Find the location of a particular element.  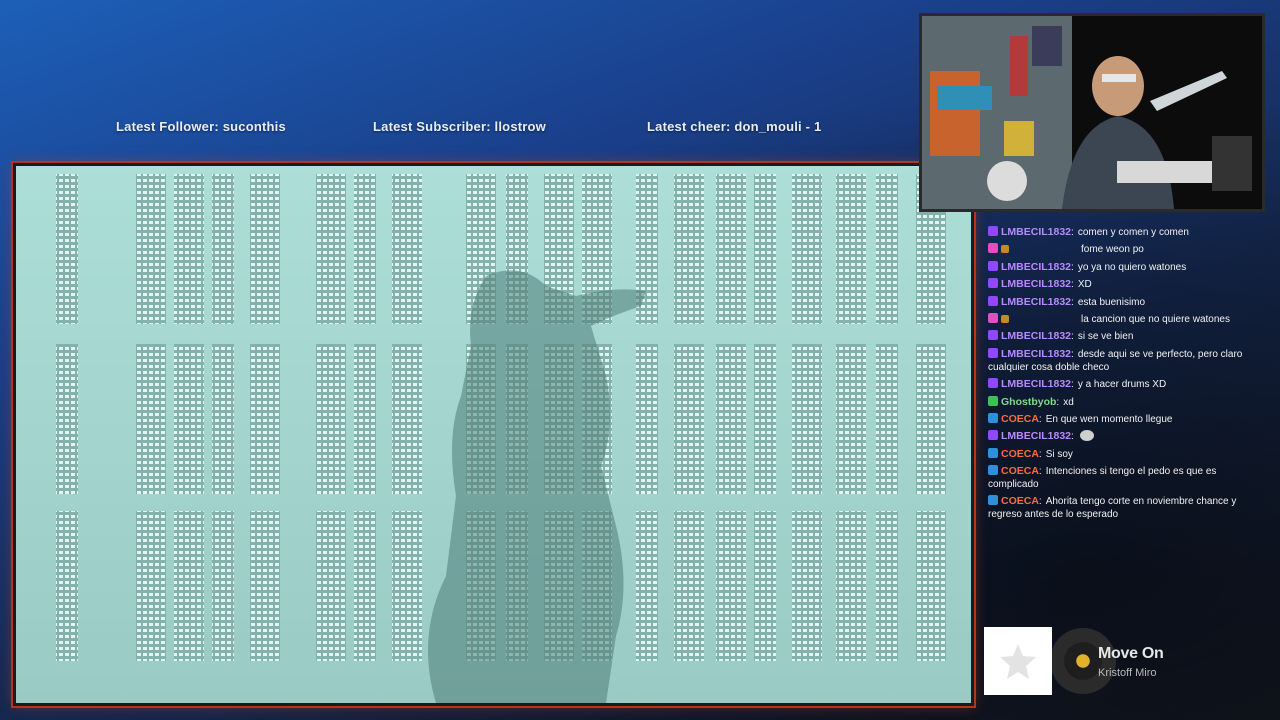

chat-text: En que wen momento llegue is located at coordinates (1109, 419).